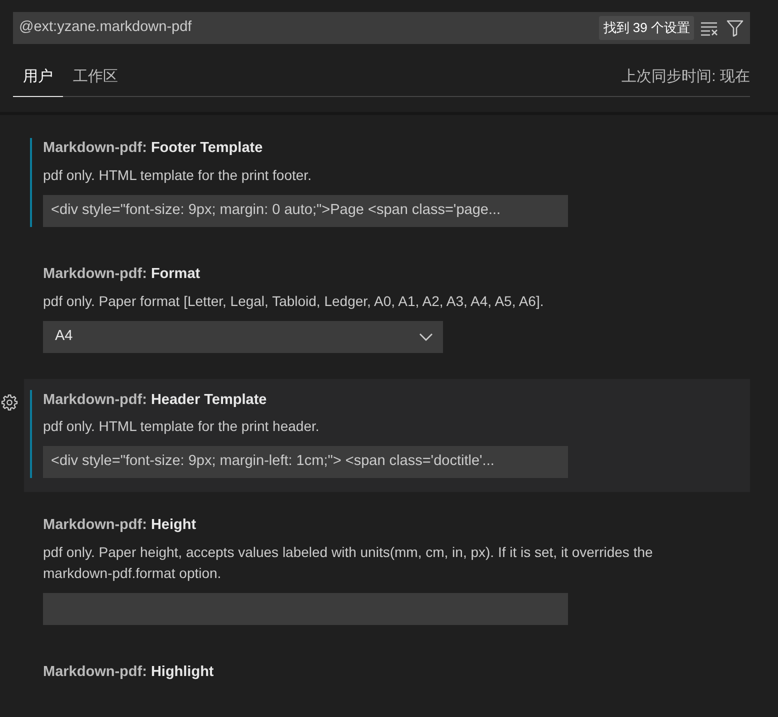  What do you see at coordinates (735, 28) in the screenshot?
I see `filter-icon` at bounding box center [735, 28].